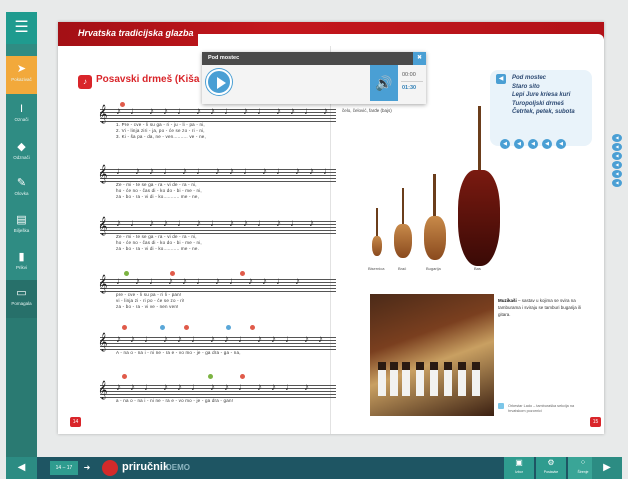 This screenshot has width=628, height=479. What do you see at coordinates (21, 257) in the screenshot?
I see `pin-icon: ▮` at bounding box center [21, 257].